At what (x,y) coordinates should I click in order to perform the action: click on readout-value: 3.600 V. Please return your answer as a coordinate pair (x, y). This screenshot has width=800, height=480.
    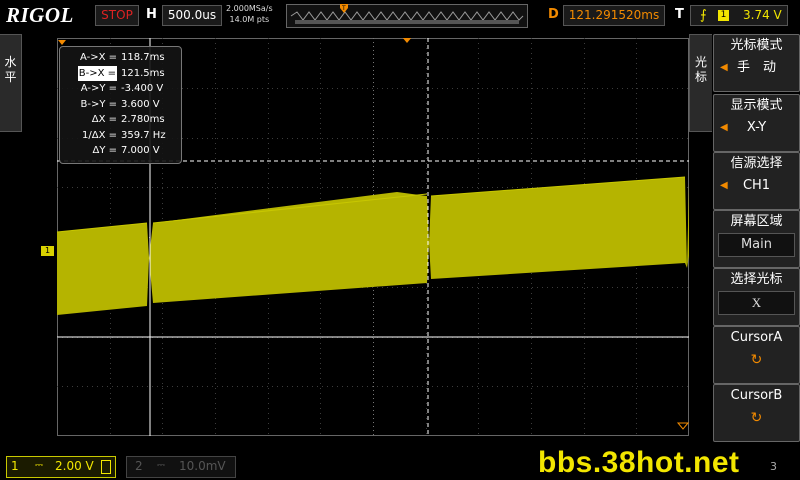
    Looking at the image, I should click on (140, 104).